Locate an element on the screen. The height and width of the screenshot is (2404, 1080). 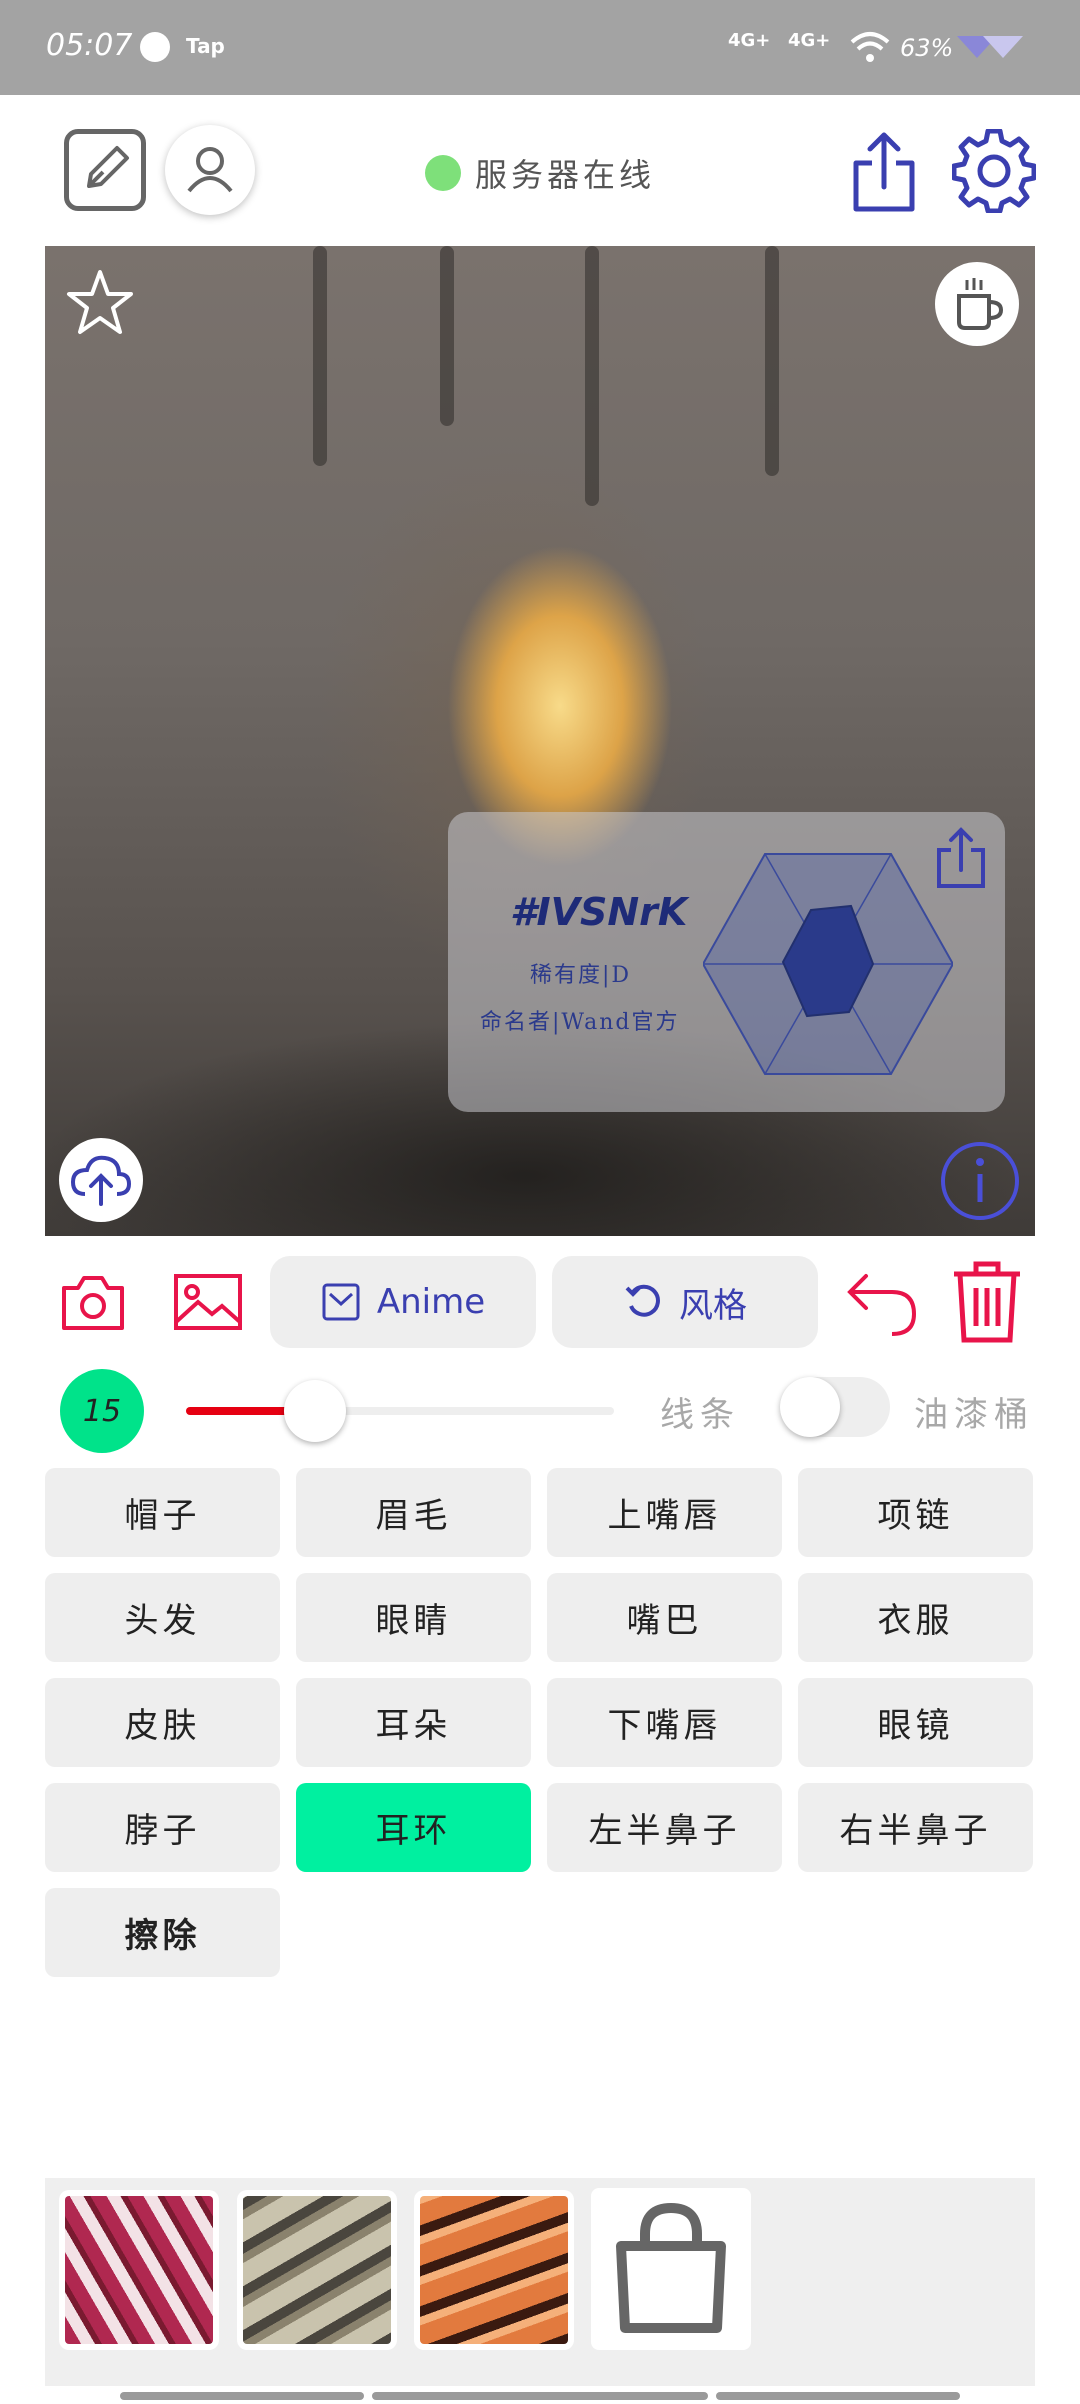
card-namer: 命名者|Wand官方 is located at coordinates (580, 1022).